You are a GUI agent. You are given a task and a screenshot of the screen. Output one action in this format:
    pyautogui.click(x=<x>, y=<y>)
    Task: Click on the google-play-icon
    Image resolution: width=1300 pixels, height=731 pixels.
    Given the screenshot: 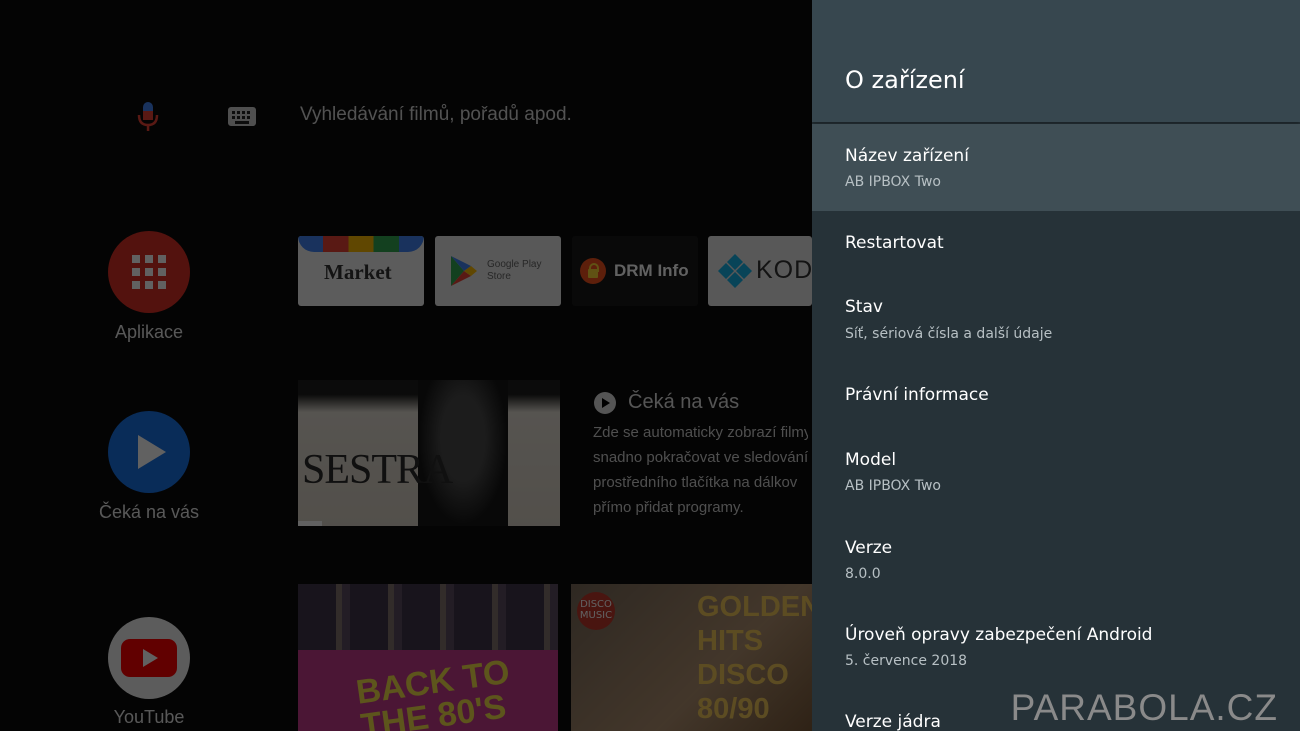 What is the action you would take?
    pyautogui.click(x=464, y=271)
    